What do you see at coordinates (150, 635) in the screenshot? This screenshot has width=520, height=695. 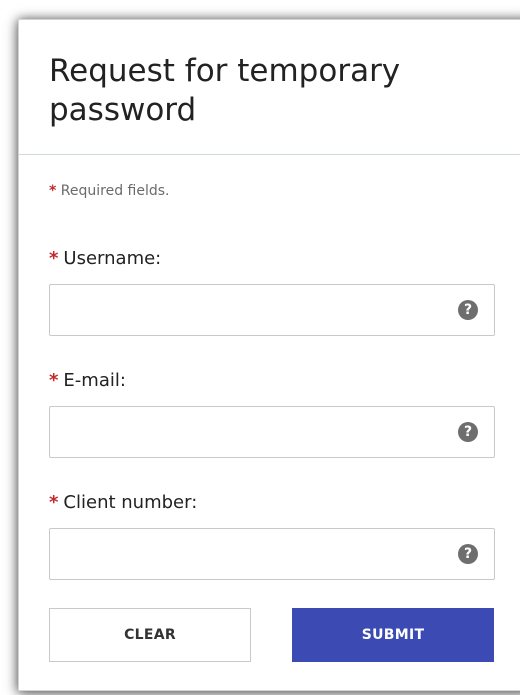 I see `clear-button: CLEAR` at bounding box center [150, 635].